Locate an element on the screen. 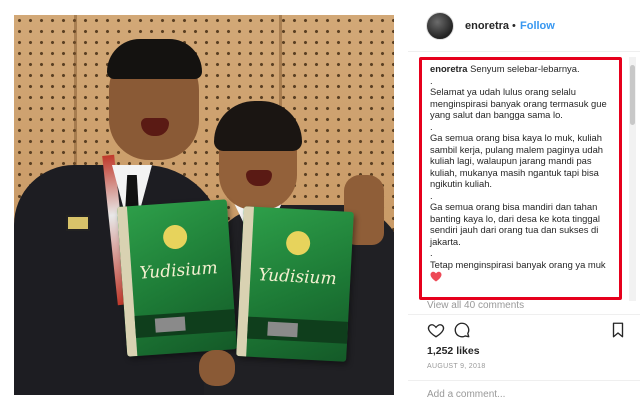 The height and width of the screenshot is (408, 640). heart-outline-icon is located at coordinates (436, 330).